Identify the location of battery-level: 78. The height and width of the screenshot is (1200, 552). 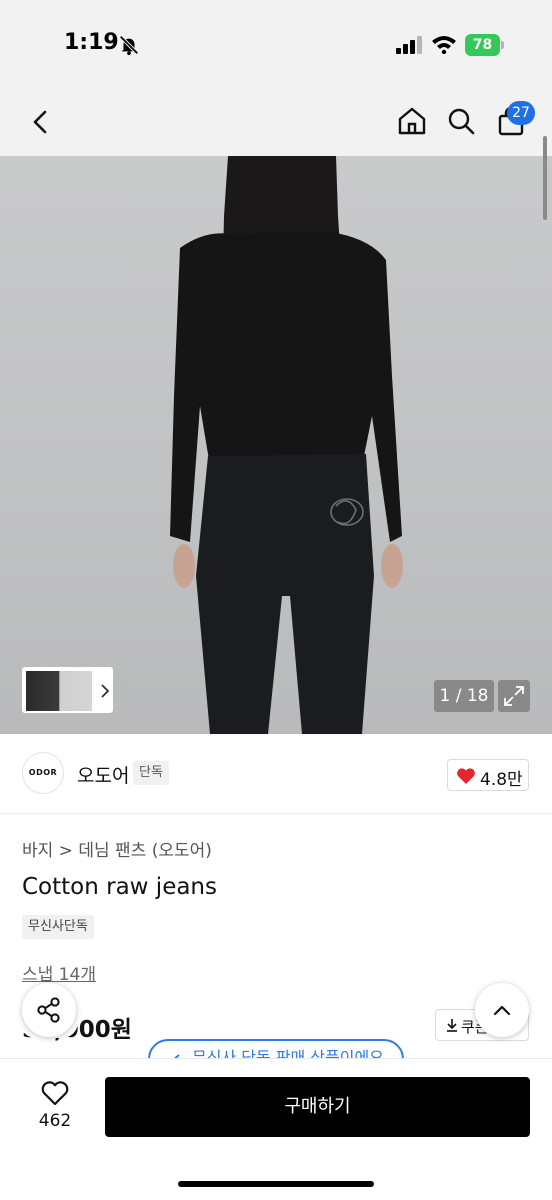
(482, 45).